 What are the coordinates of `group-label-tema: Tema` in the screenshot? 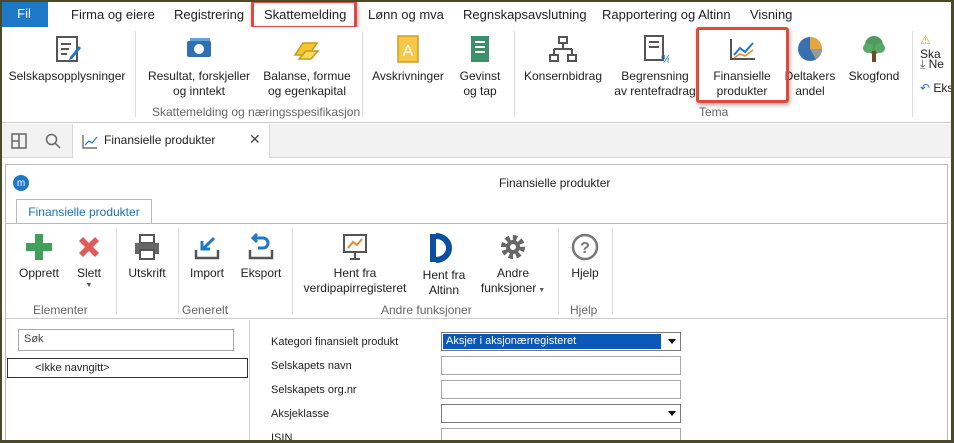 It's located at (714, 112).